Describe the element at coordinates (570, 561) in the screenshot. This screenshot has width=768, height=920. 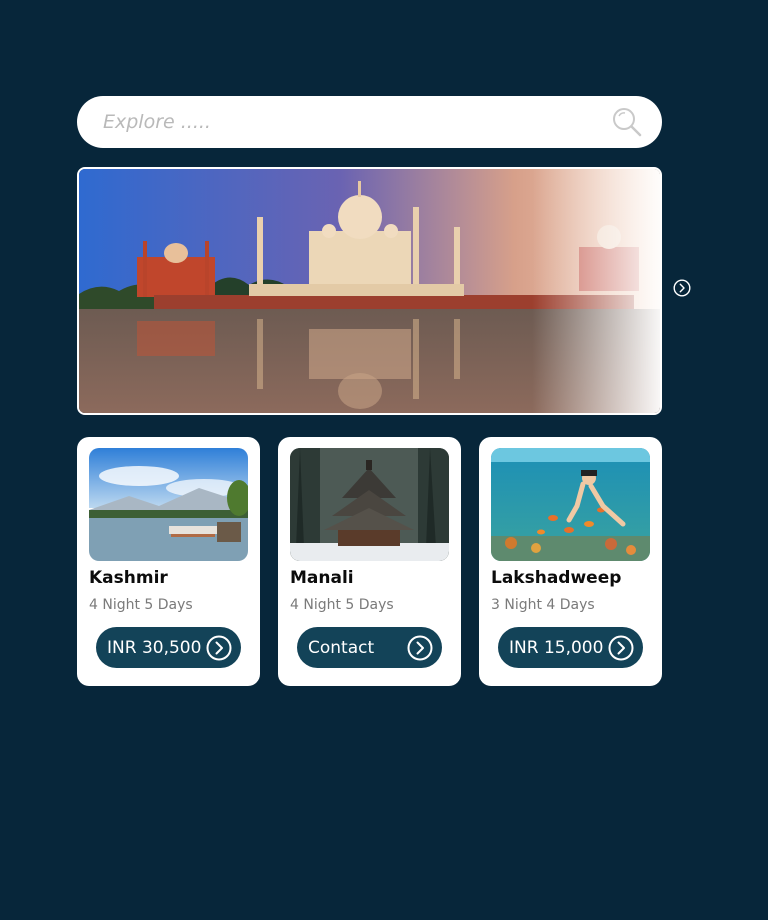
I see `destination-card-lakshadweep: Lakshadweep 3 Night 4 Days INR 15,000` at that location.